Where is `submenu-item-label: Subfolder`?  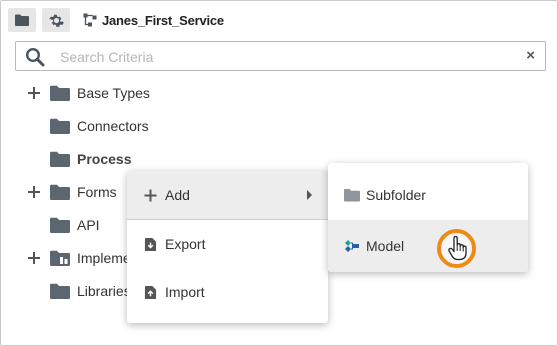 submenu-item-label: Subfolder is located at coordinates (396, 195).